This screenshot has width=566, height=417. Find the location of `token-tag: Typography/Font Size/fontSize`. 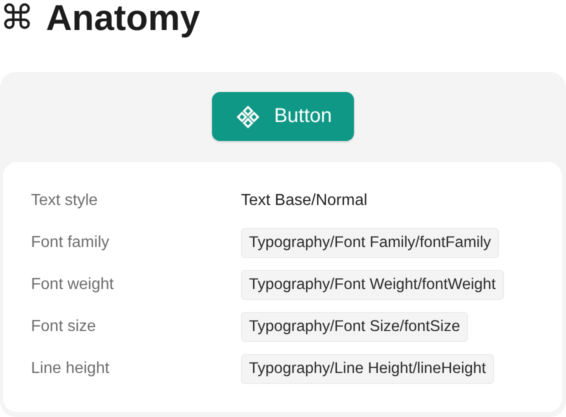

token-tag: Typography/Font Size/fontSize is located at coordinates (354, 327).